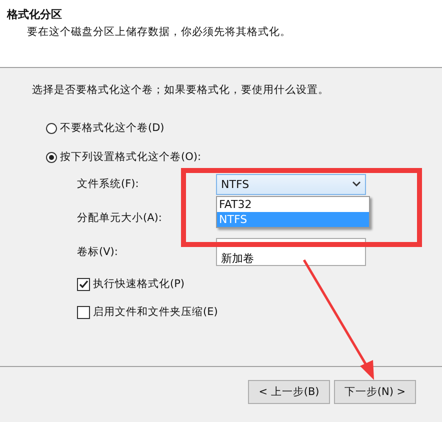 The image size is (442, 422). What do you see at coordinates (98, 252) in the screenshot?
I see `volume-label-label: 卷标(V):` at bounding box center [98, 252].